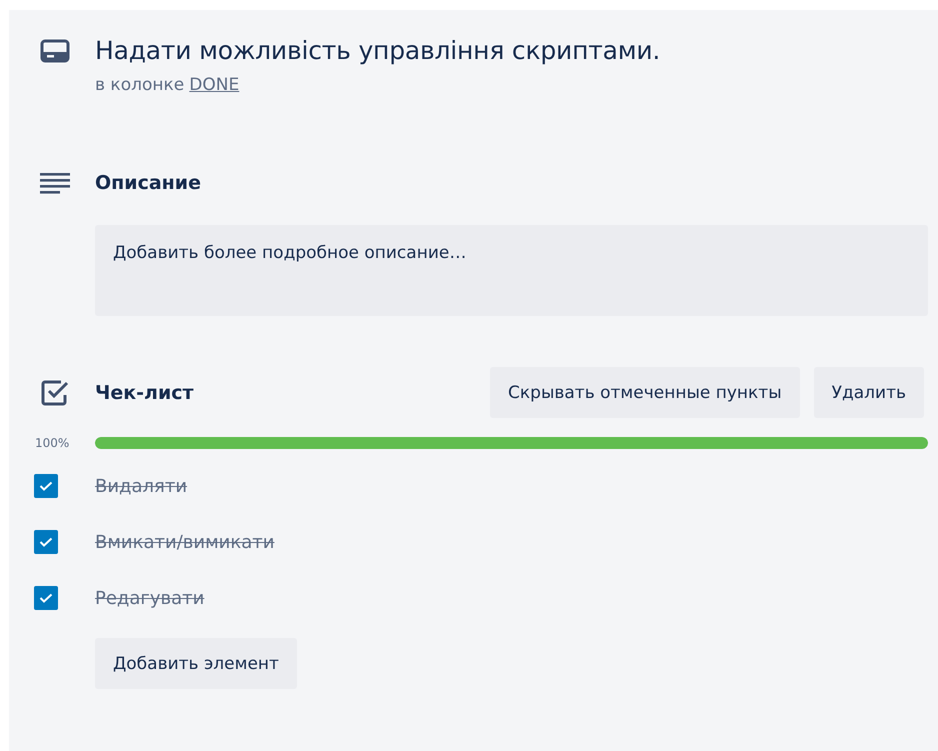 This screenshot has width=938, height=751. I want to click on checklist-heading: Чек-лист, so click(144, 393).